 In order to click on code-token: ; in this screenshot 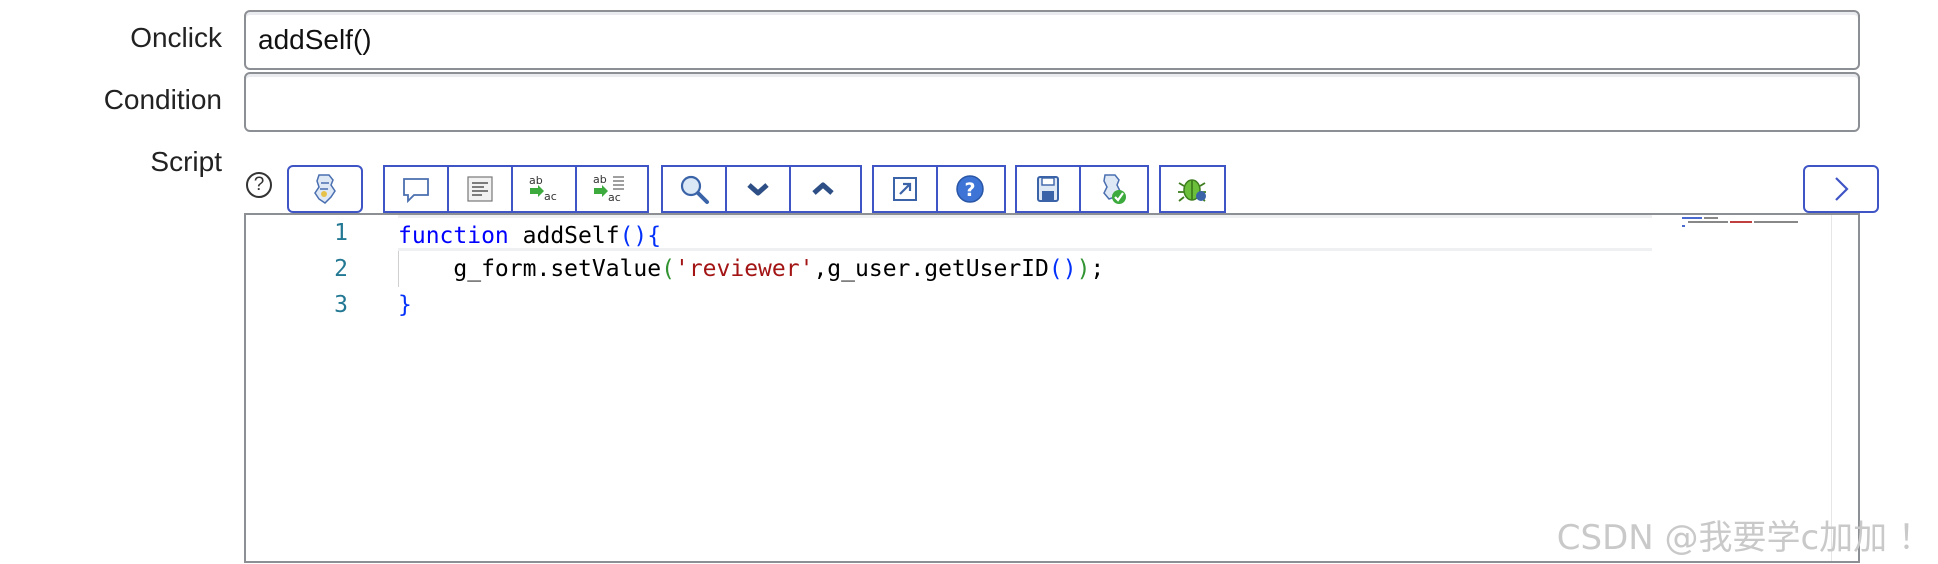, I will do `click(1097, 269)`.